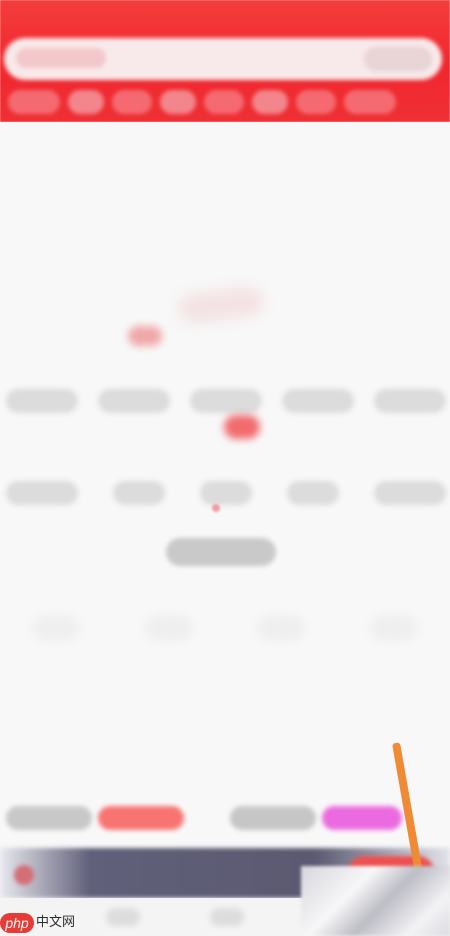 This screenshot has width=450, height=936. What do you see at coordinates (225, 635) in the screenshot?
I see `faded-content-row` at bounding box center [225, 635].